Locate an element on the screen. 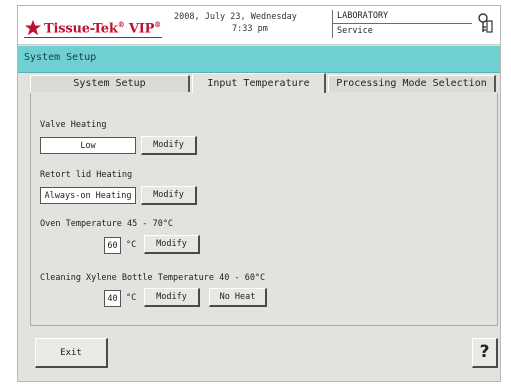  retort-lid-heating-modify-button: Modify is located at coordinates (169, 195).